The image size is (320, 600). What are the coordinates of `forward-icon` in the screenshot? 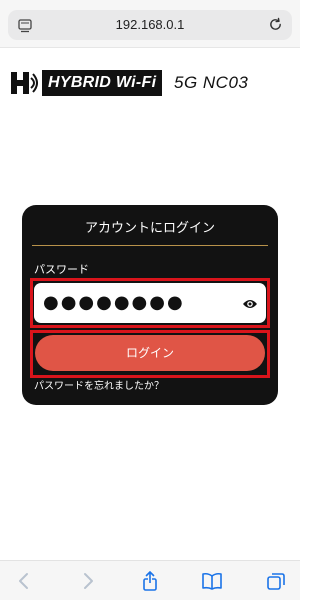 It's located at (88, 581).